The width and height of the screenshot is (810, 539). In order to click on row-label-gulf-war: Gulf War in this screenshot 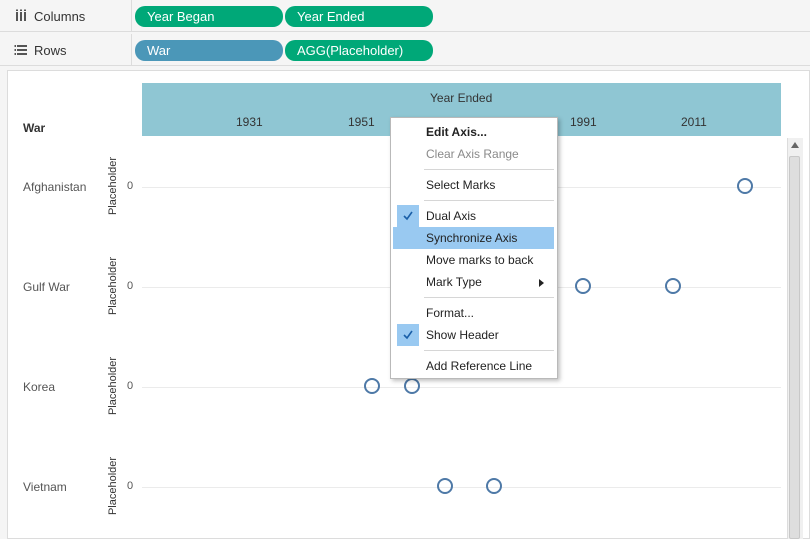, I will do `click(46, 287)`.